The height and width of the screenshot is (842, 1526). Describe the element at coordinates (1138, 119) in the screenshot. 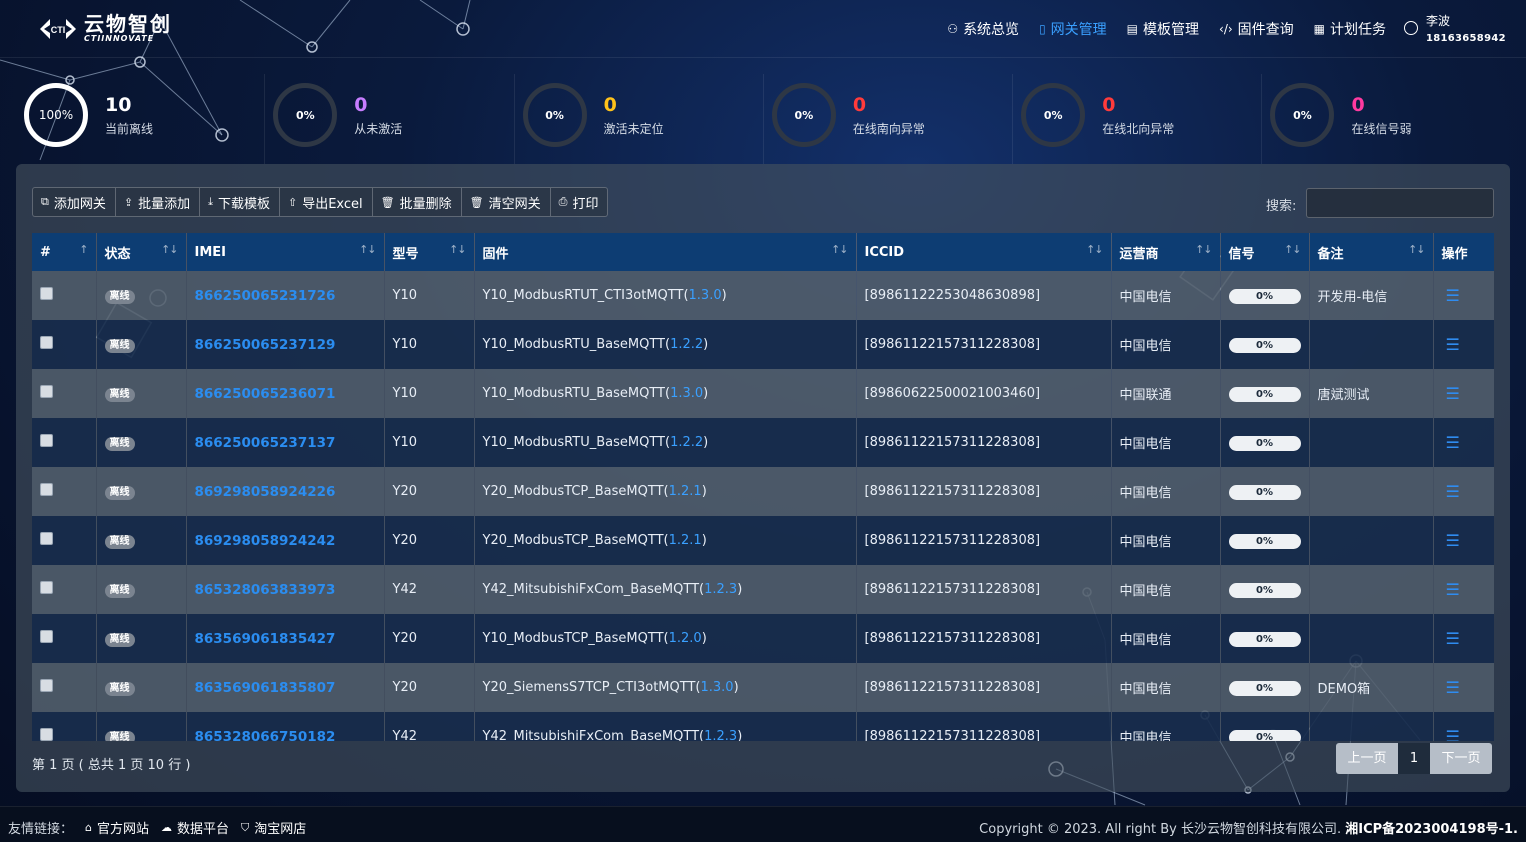

I see `stat-north-abnormal: 0% 0 在线北向异常` at that location.